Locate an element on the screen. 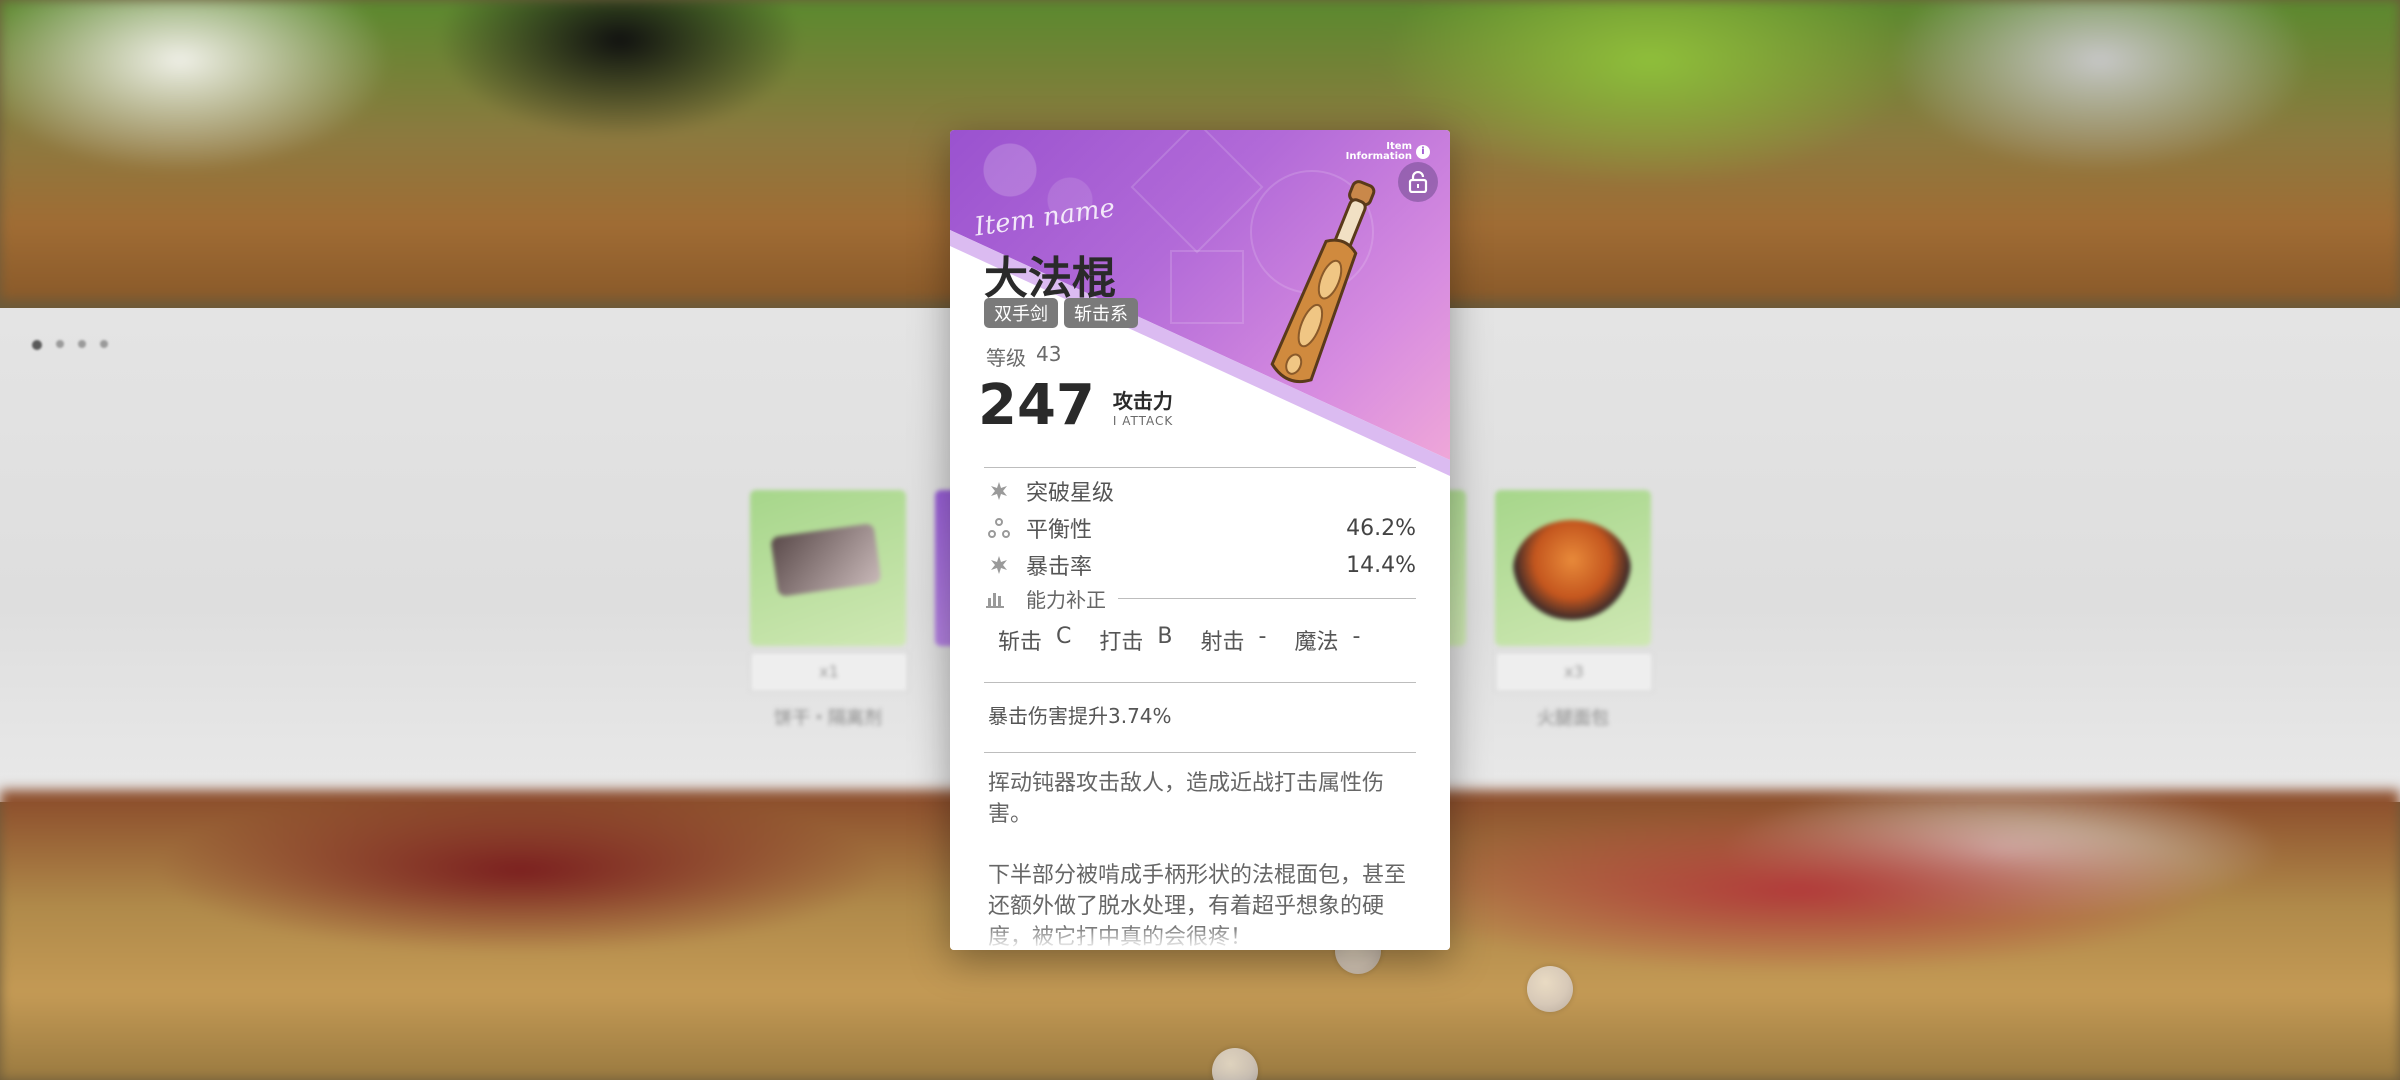 This screenshot has width=2400, height=1080. weapon-type-tag: 双手剑 is located at coordinates (1021, 313).